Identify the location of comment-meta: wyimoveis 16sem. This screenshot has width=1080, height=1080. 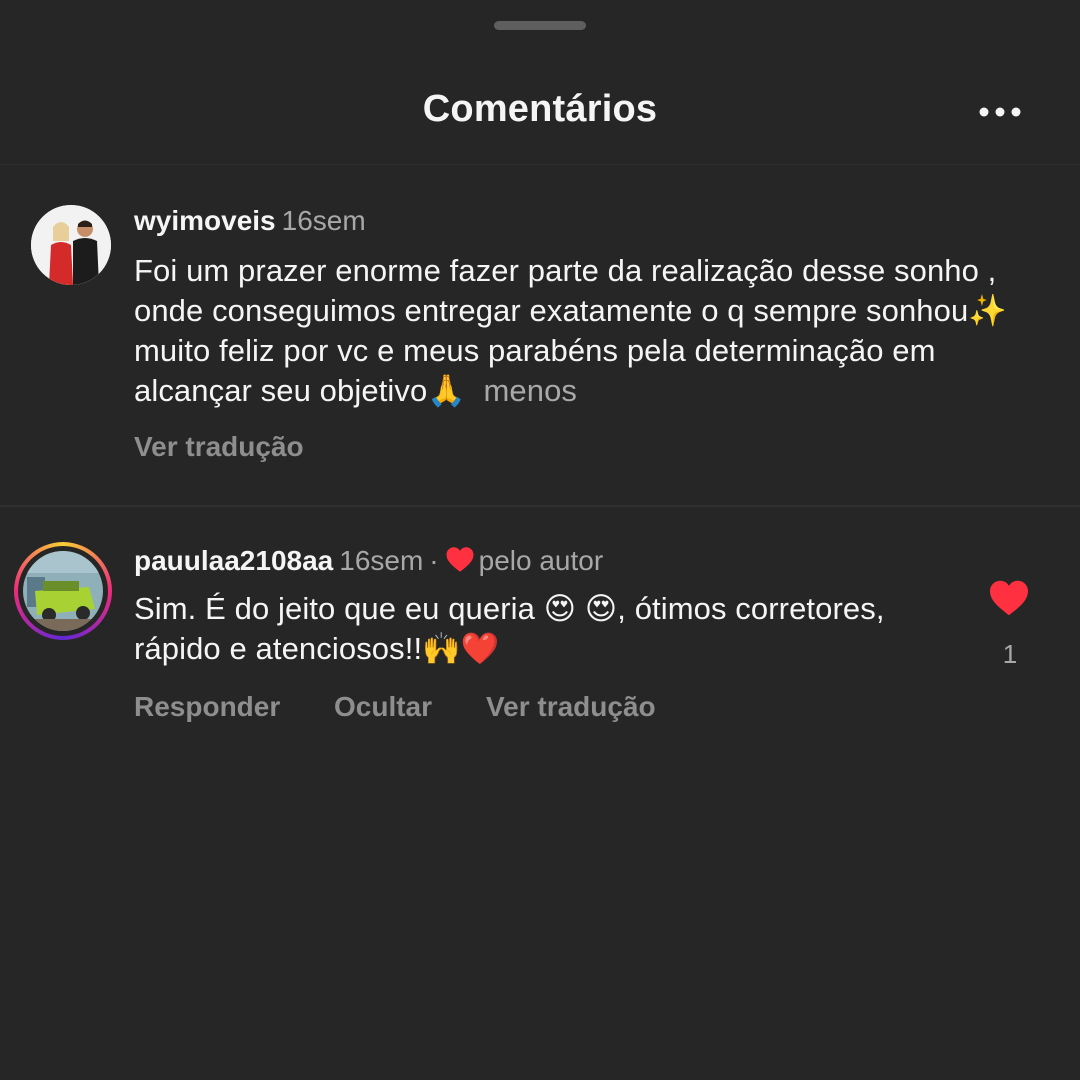
(250, 221).